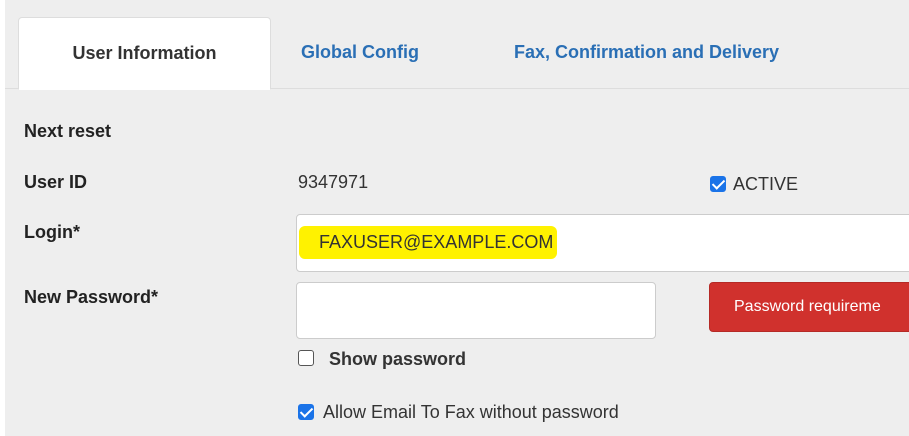 The height and width of the screenshot is (436, 909). Describe the element at coordinates (718, 184) in the screenshot. I see `active-checkbox` at that location.